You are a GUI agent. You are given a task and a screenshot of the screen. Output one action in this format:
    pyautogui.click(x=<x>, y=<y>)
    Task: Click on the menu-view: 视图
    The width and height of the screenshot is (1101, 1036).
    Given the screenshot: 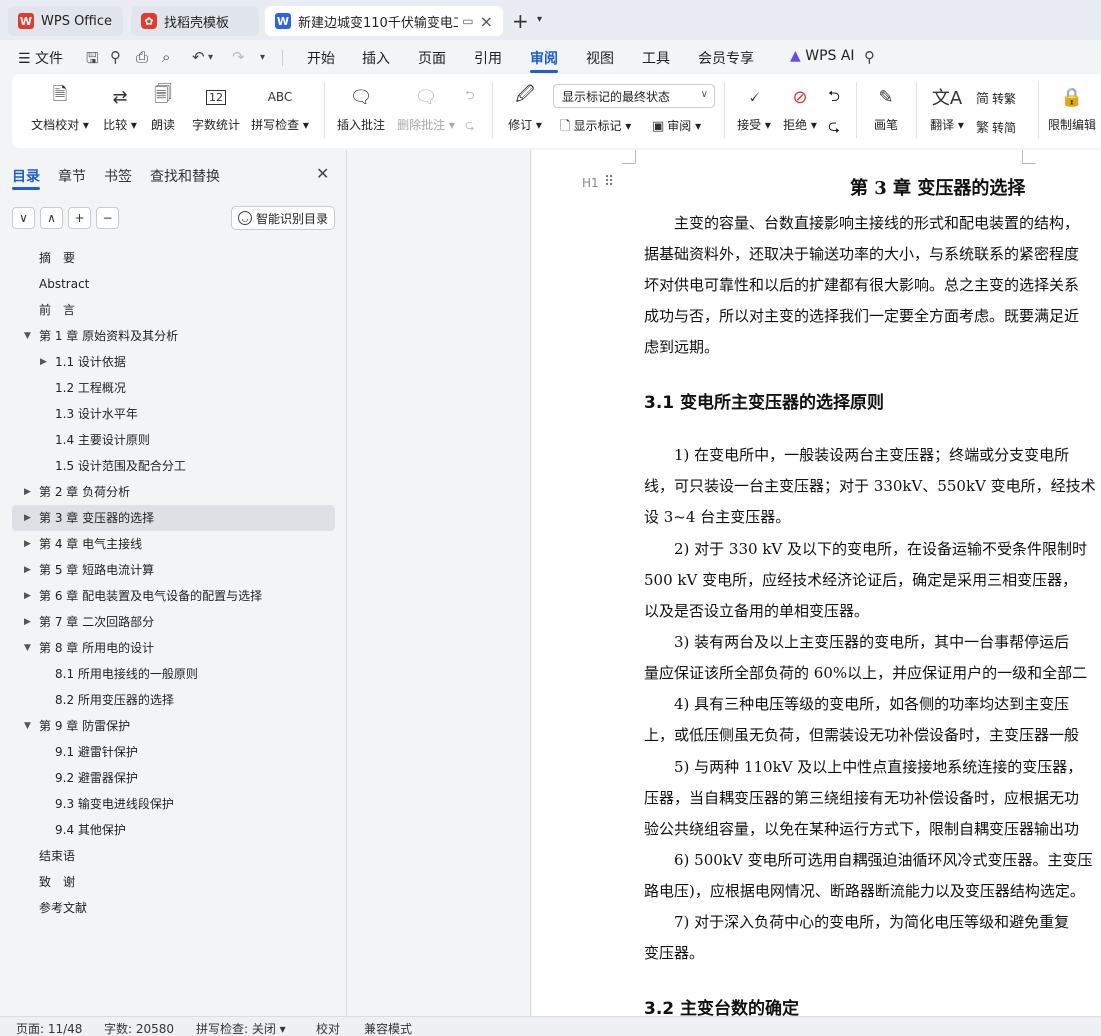 What is the action you would take?
    pyautogui.click(x=600, y=58)
    